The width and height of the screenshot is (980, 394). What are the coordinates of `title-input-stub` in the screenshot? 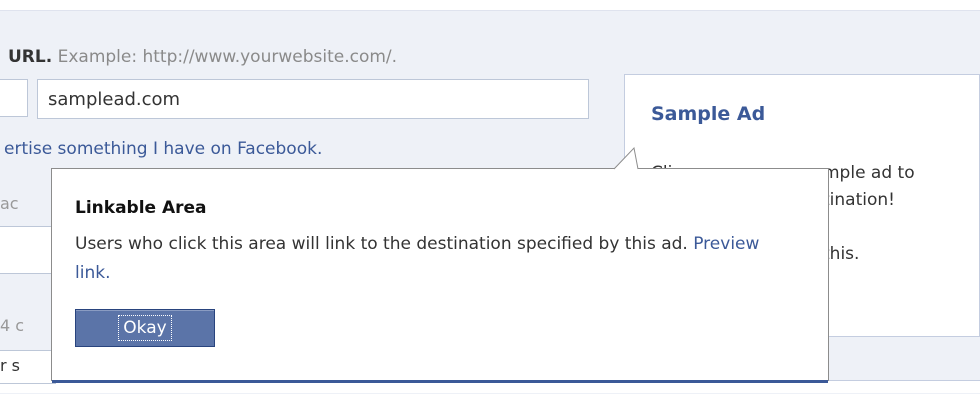 It's located at (28, 250).